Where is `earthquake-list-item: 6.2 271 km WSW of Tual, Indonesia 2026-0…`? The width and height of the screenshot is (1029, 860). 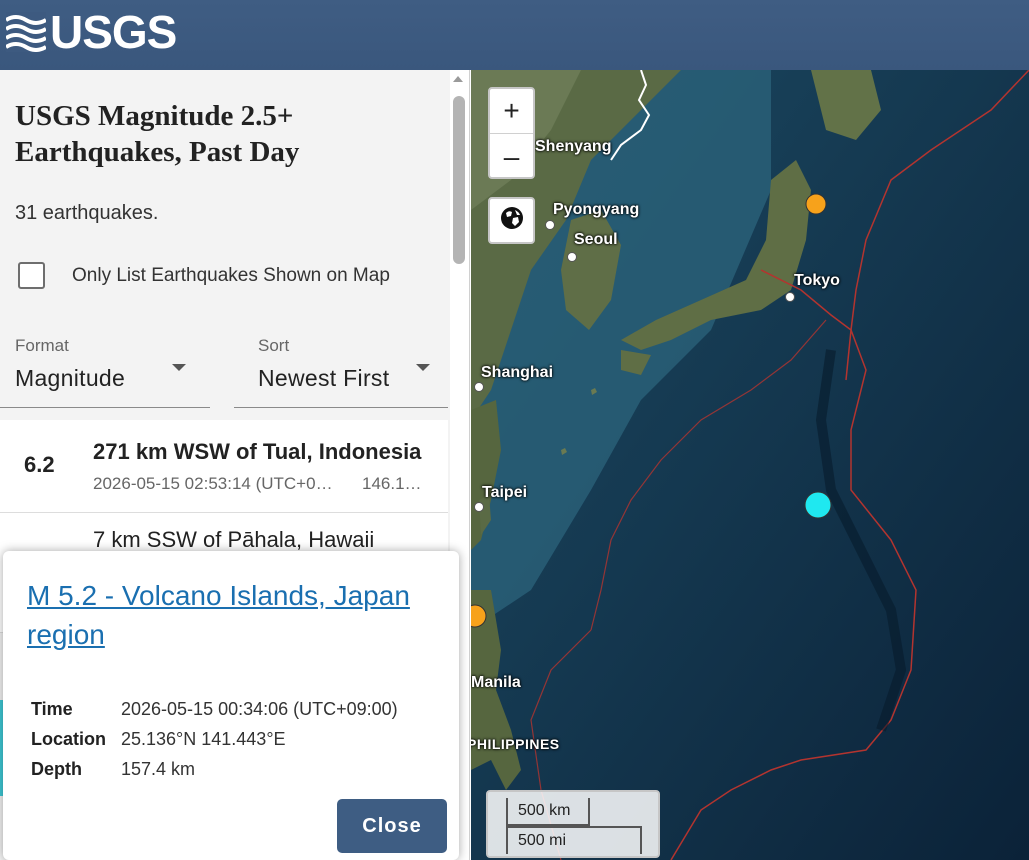
earthquake-list-item: 6.2 271 km WSW of Tual, Indonesia 2026-0… is located at coordinates (224, 466).